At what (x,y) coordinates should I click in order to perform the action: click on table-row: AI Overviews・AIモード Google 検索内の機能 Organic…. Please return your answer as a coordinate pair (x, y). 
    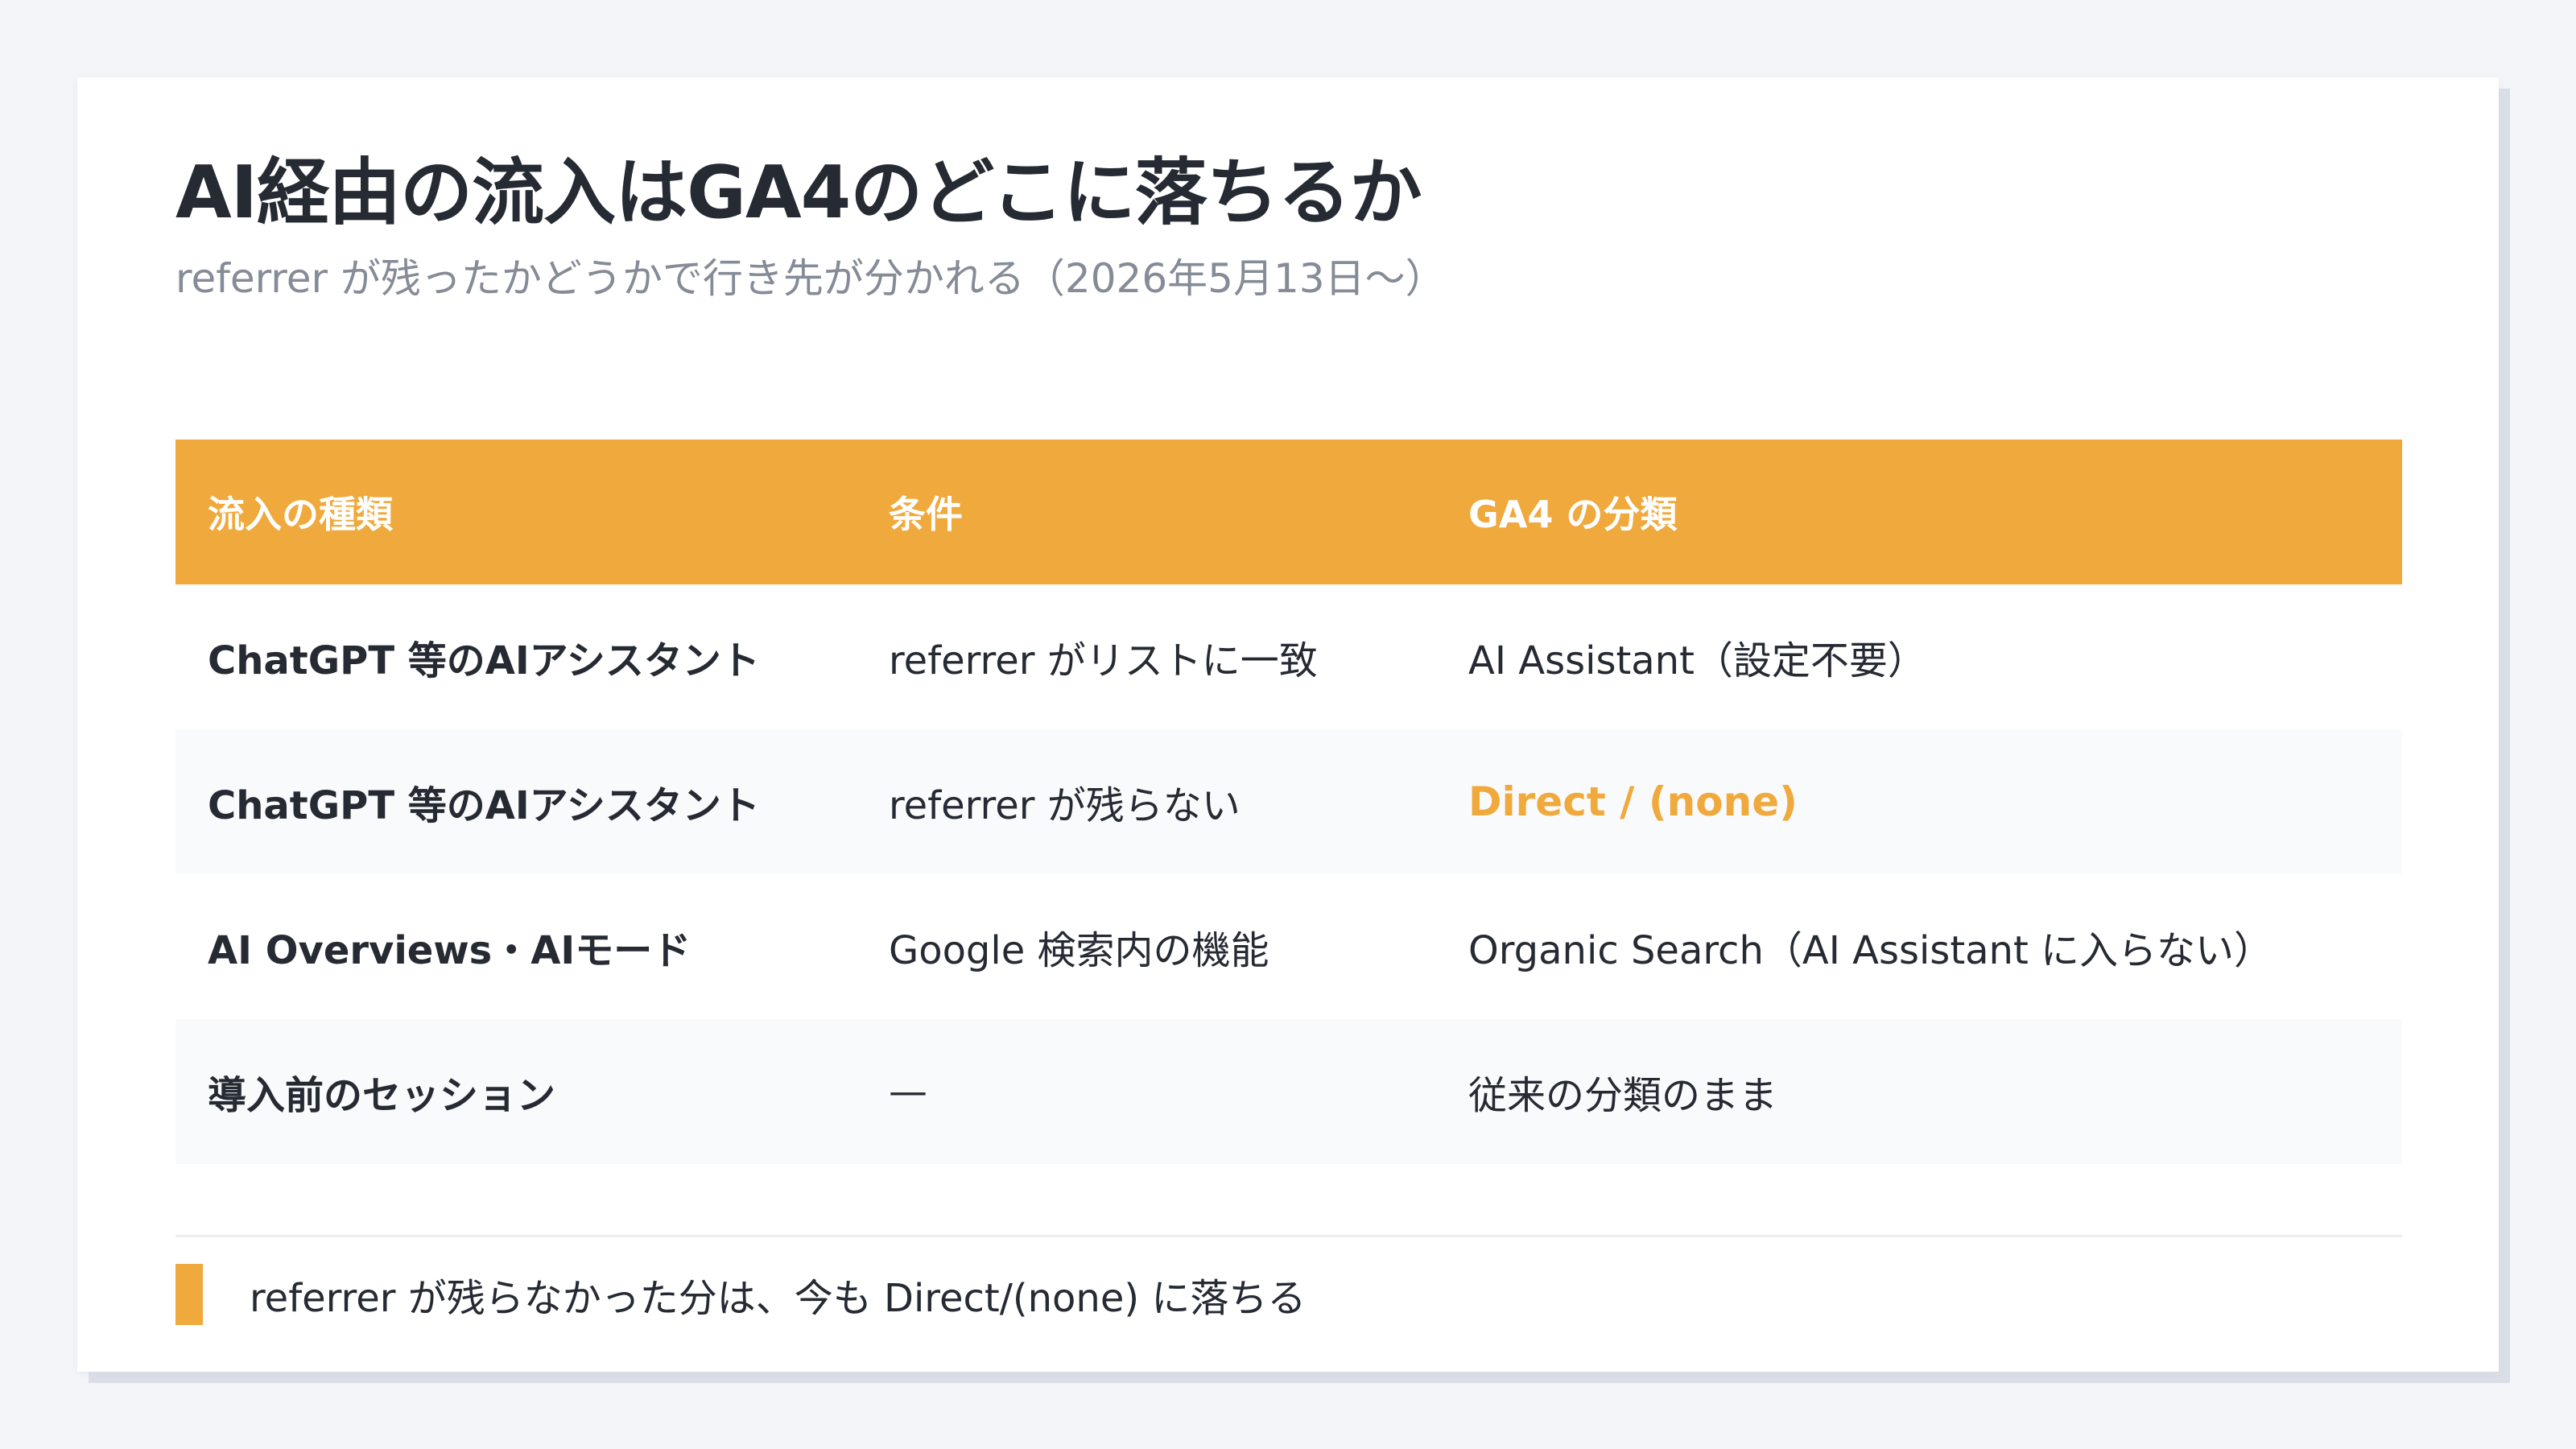
    Looking at the image, I should click on (1288, 946).